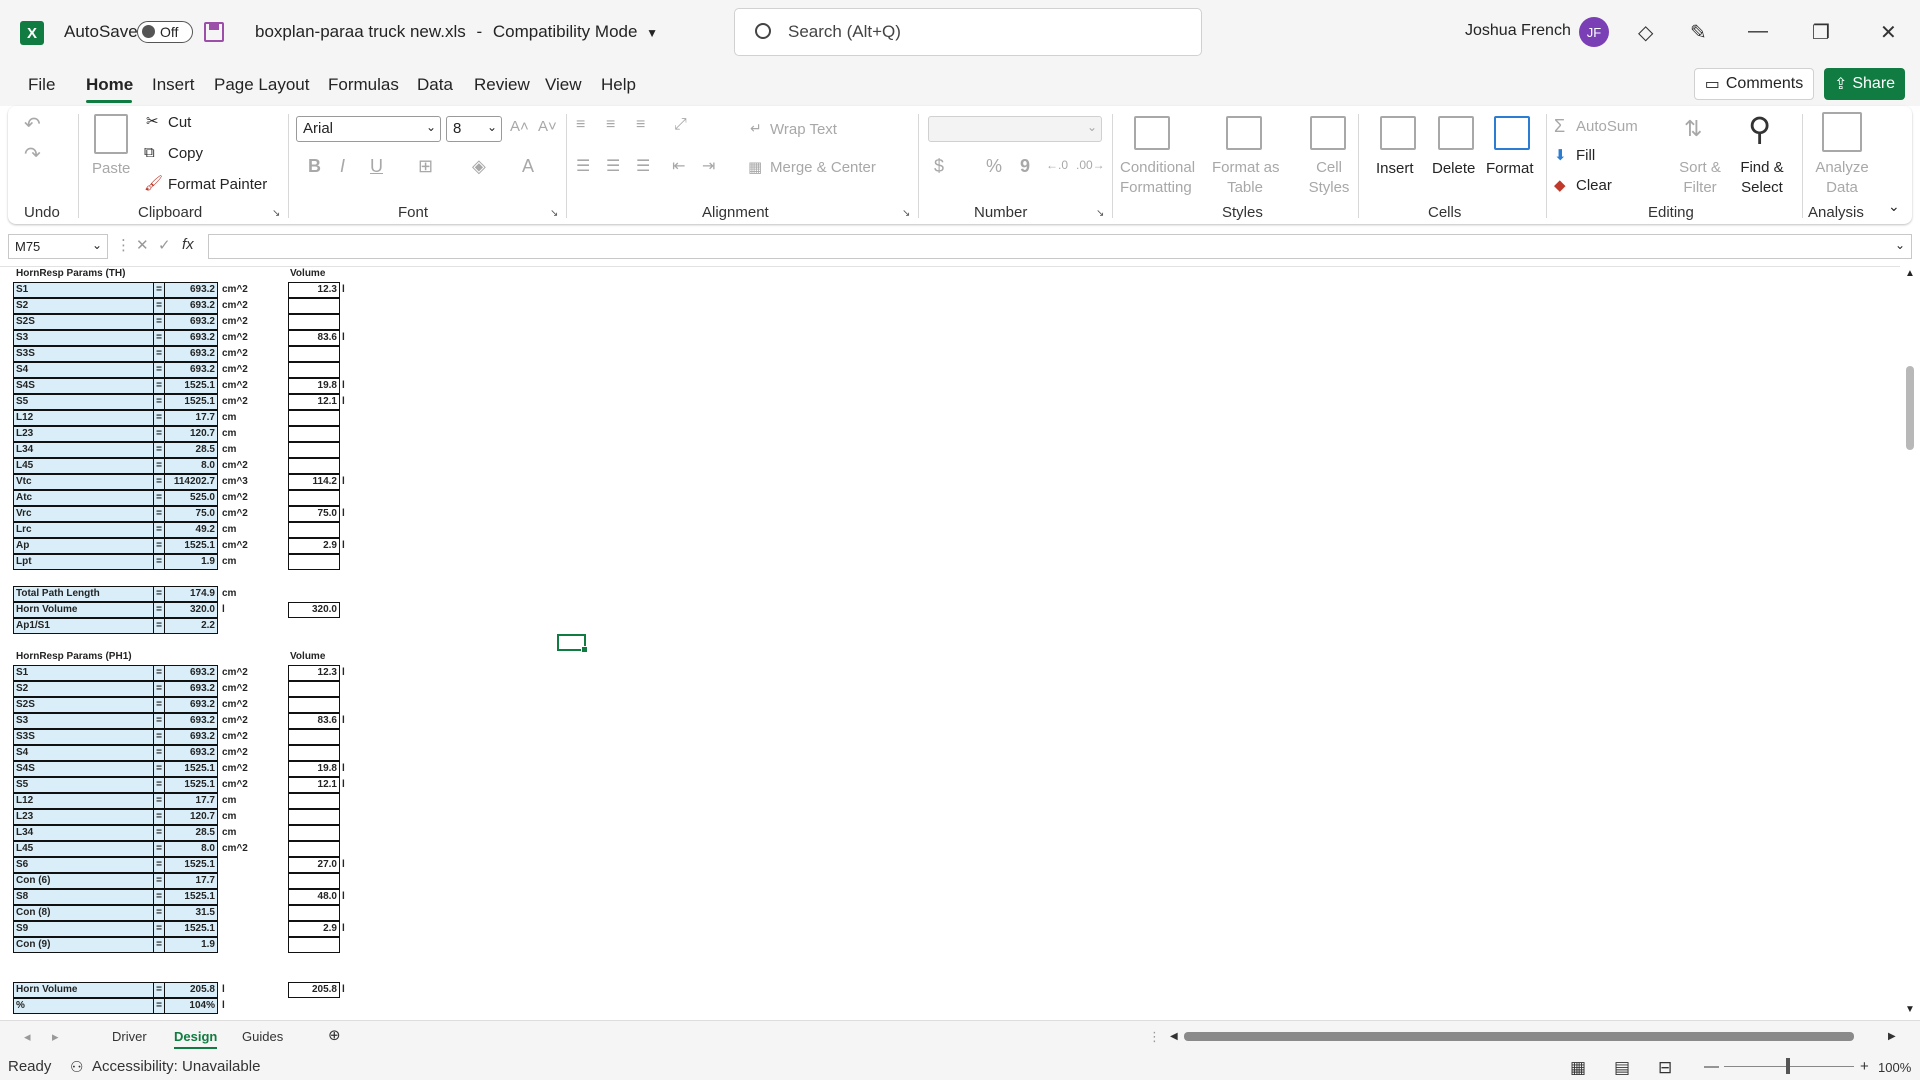  Describe the element at coordinates (83, 354) in the screenshot. I see `param-label-cell: S3S` at that location.